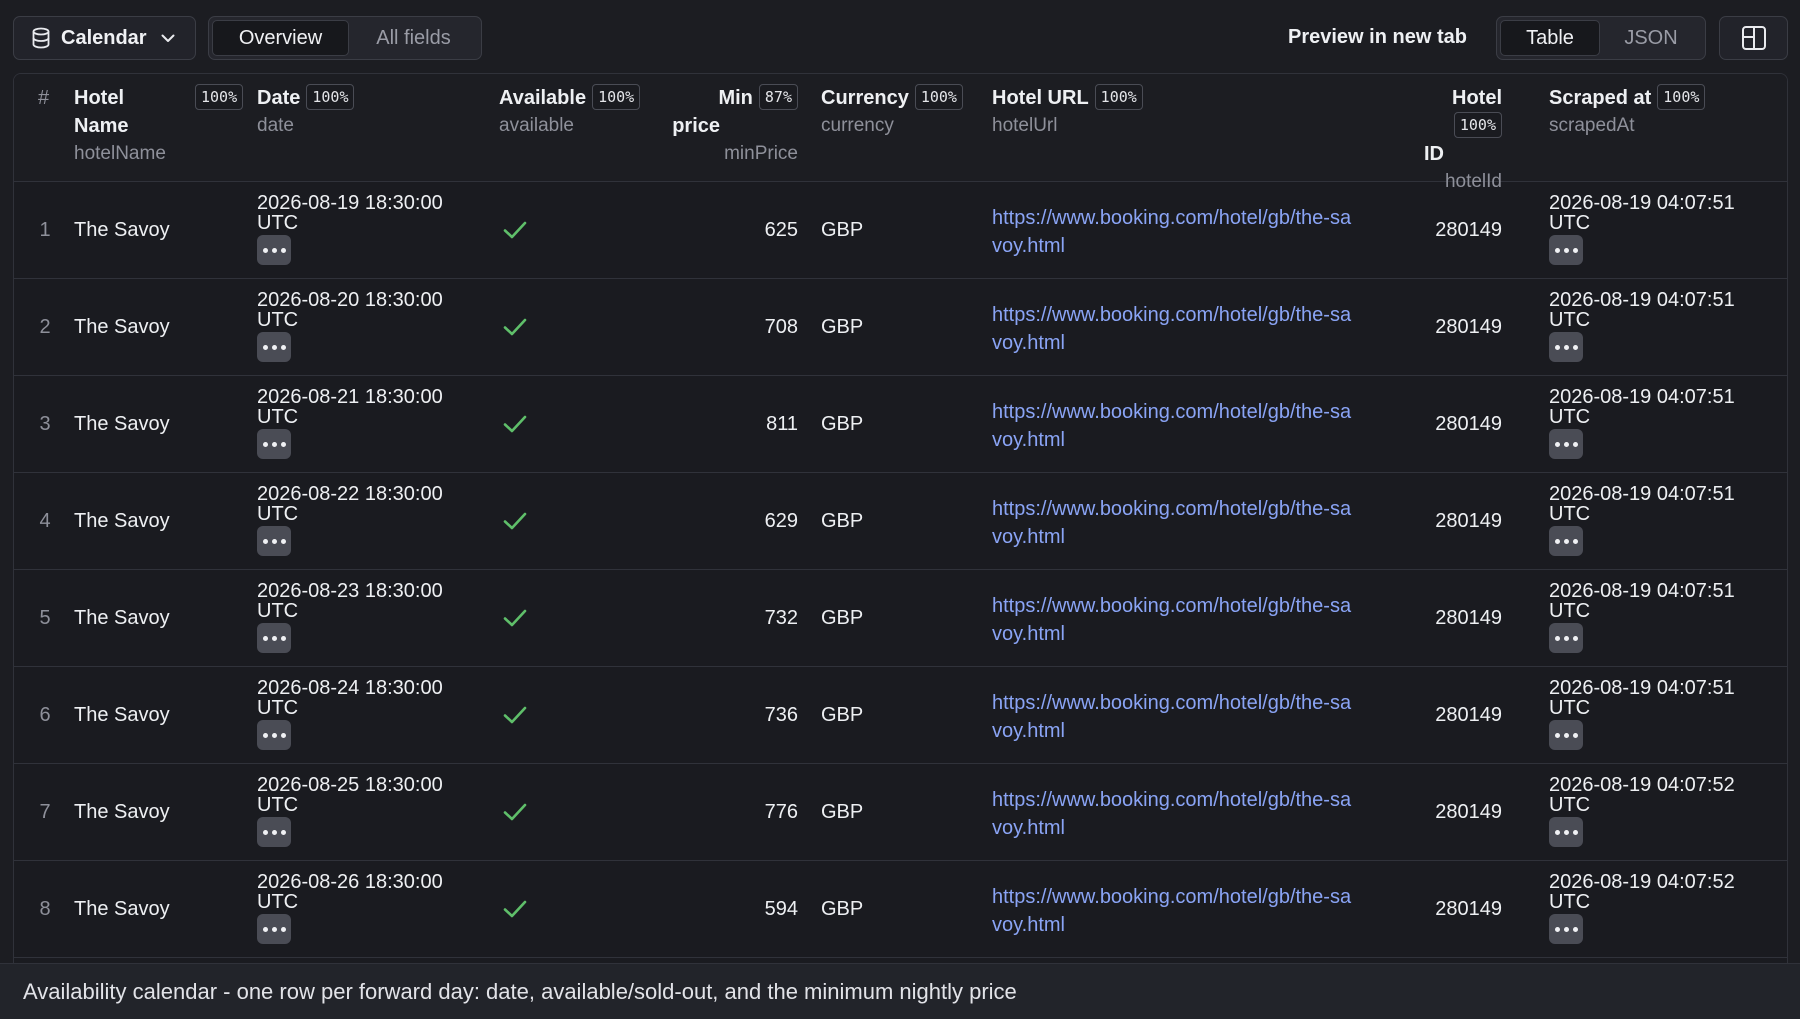 The height and width of the screenshot is (1019, 1800). Describe the element at coordinates (413, 38) in the screenshot. I see `tab-all-fields: All fields` at that location.